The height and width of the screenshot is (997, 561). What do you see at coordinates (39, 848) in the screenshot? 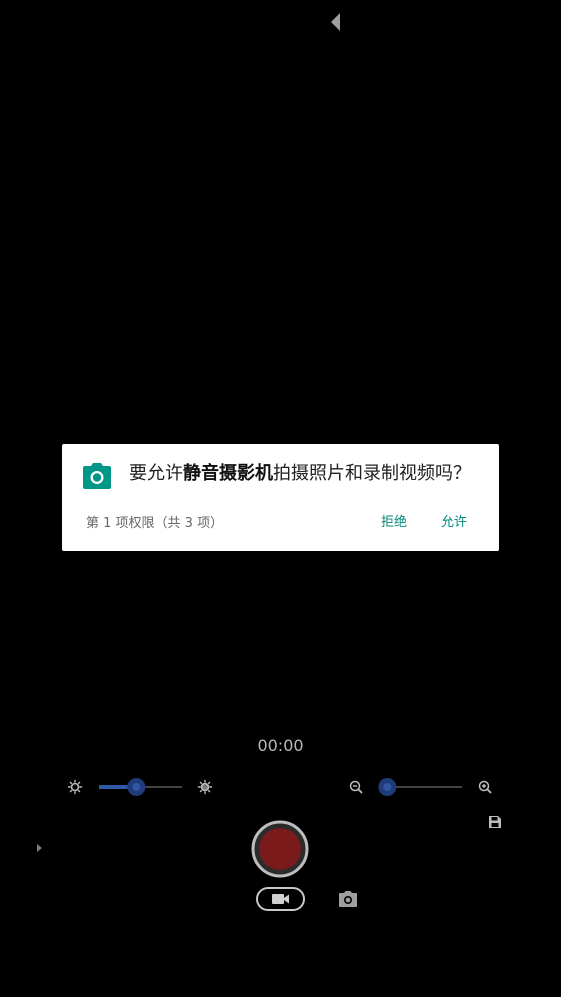
I see `expand-arrow-icon` at bounding box center [39, 848].